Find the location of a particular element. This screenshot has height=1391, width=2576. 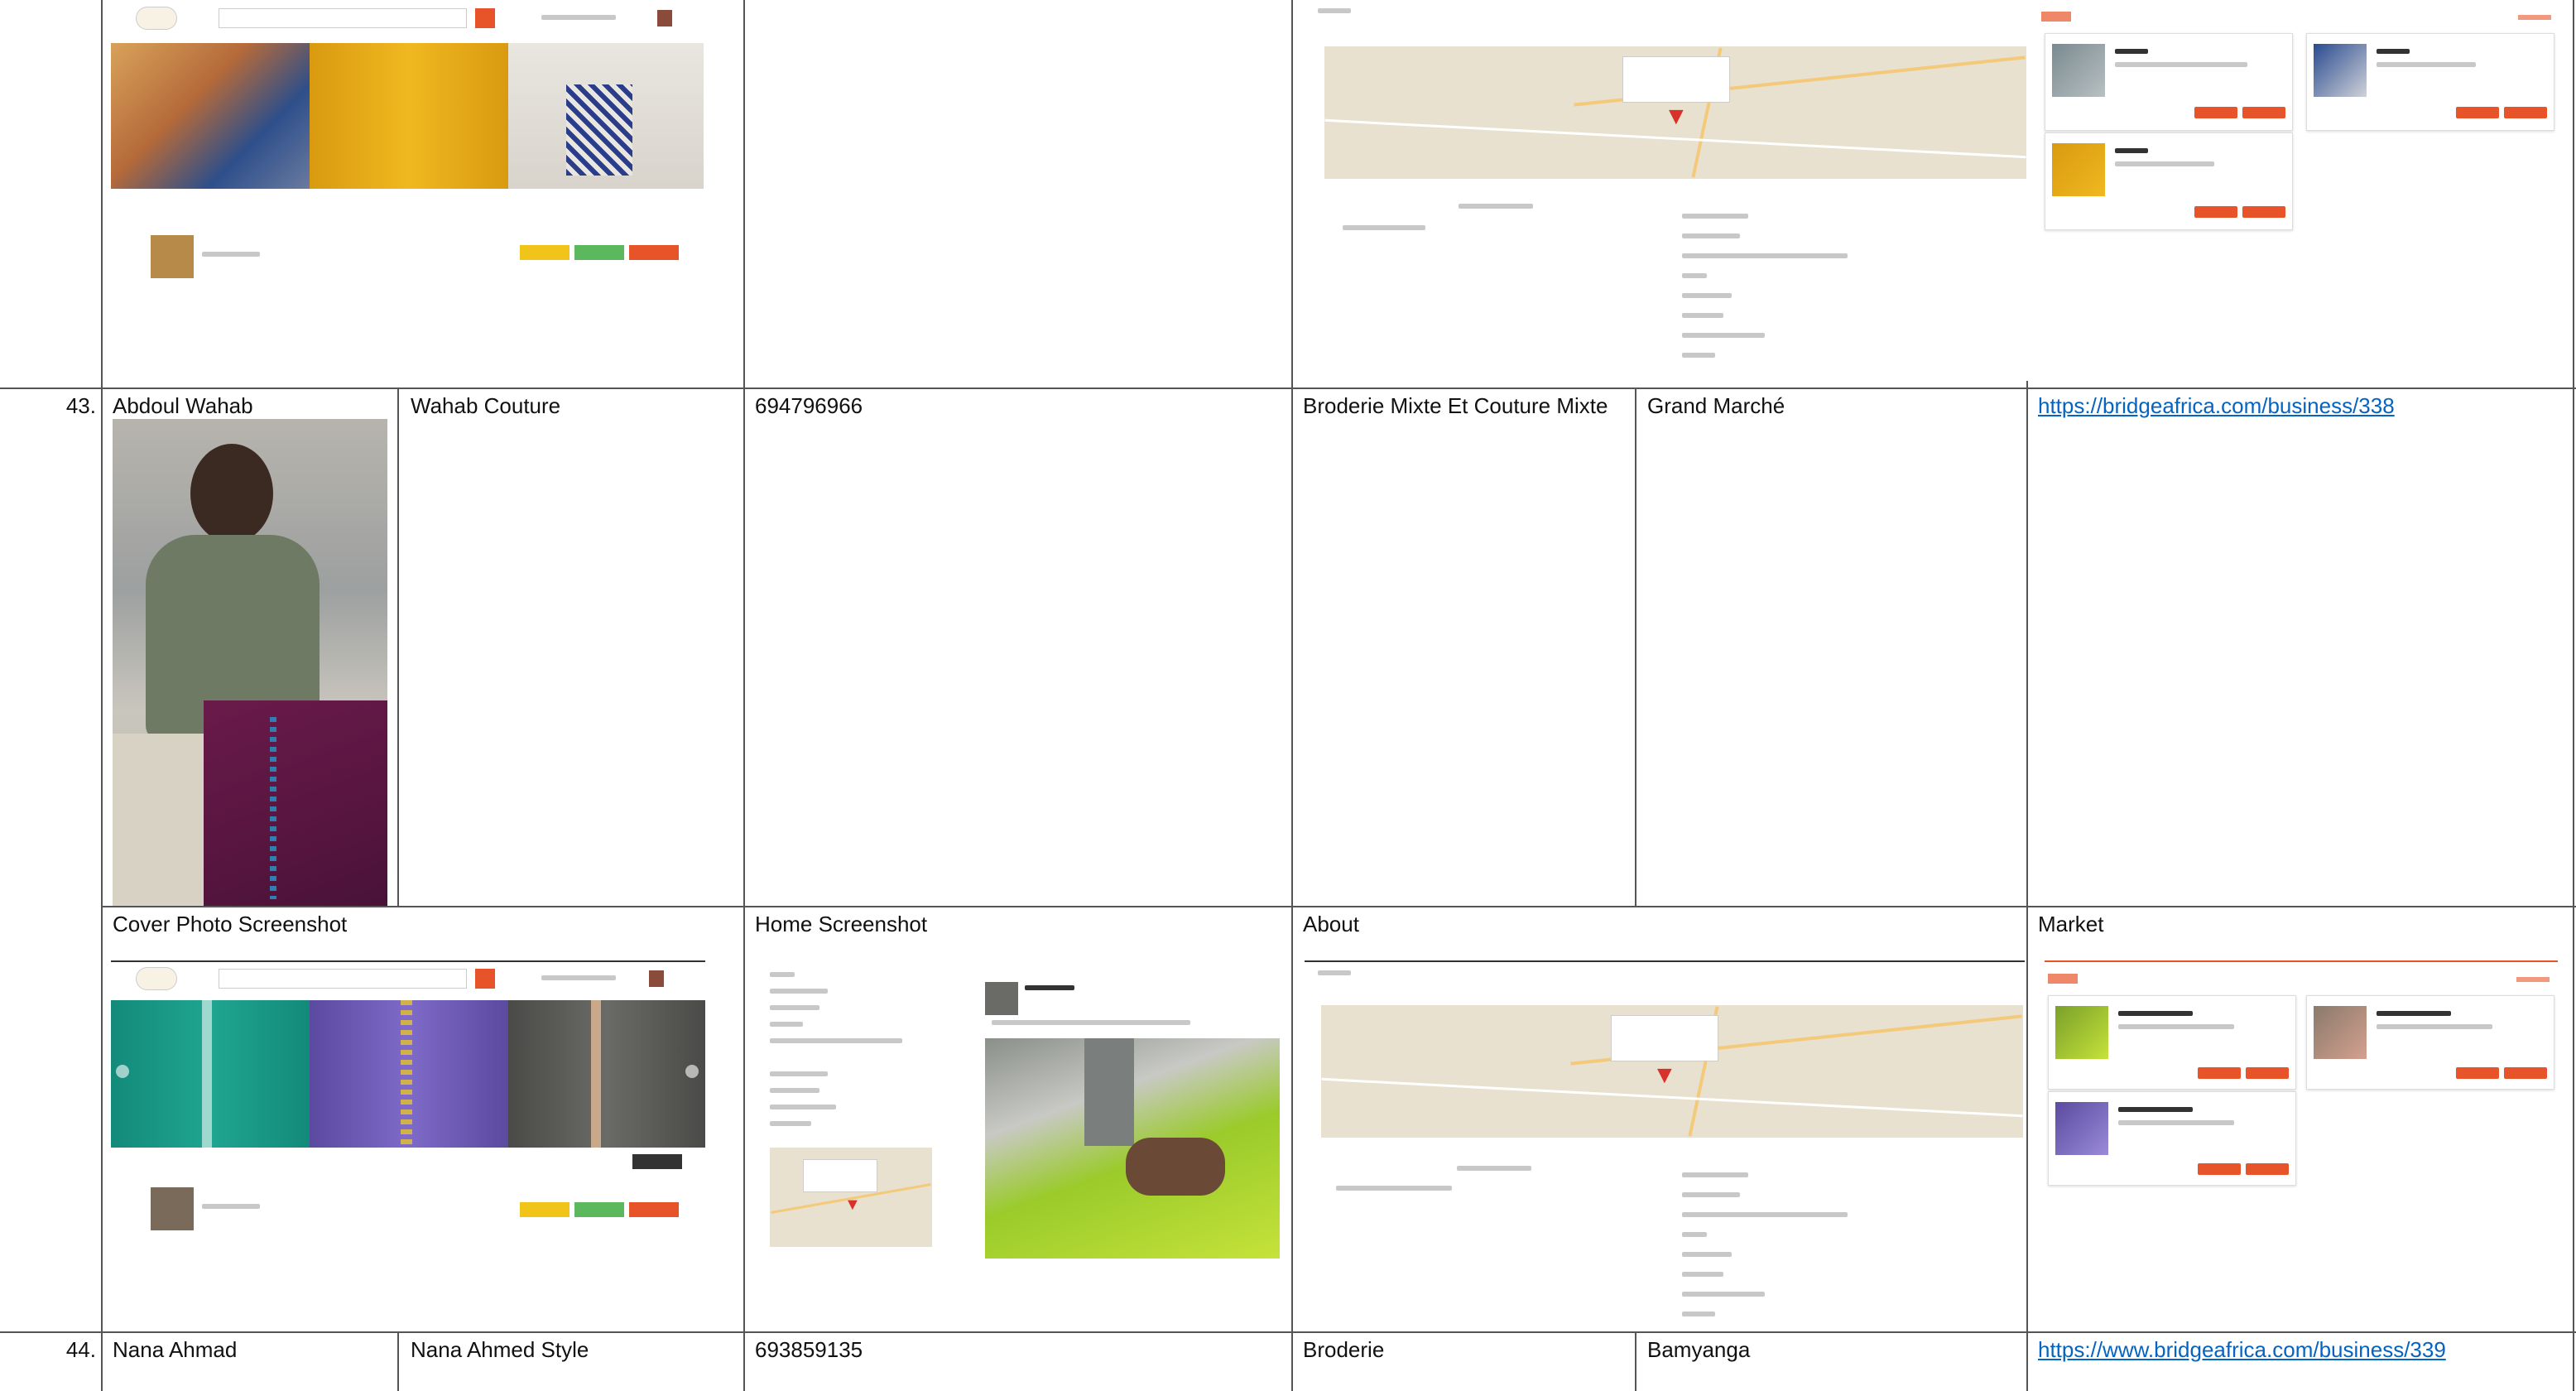

post-author is located at coordinates (1049, 987).